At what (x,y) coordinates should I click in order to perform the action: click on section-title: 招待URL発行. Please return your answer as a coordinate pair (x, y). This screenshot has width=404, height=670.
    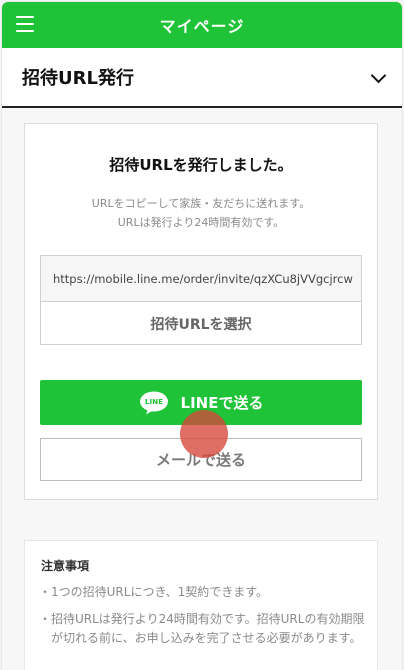
    Looking at the image, I should click on (78, 78).